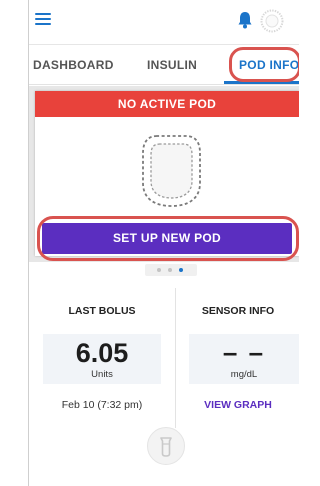  Describe the element at coordinates (238, 311) in the screenshot. I see `sensor-info-label: SENSOR INFO` at that location.